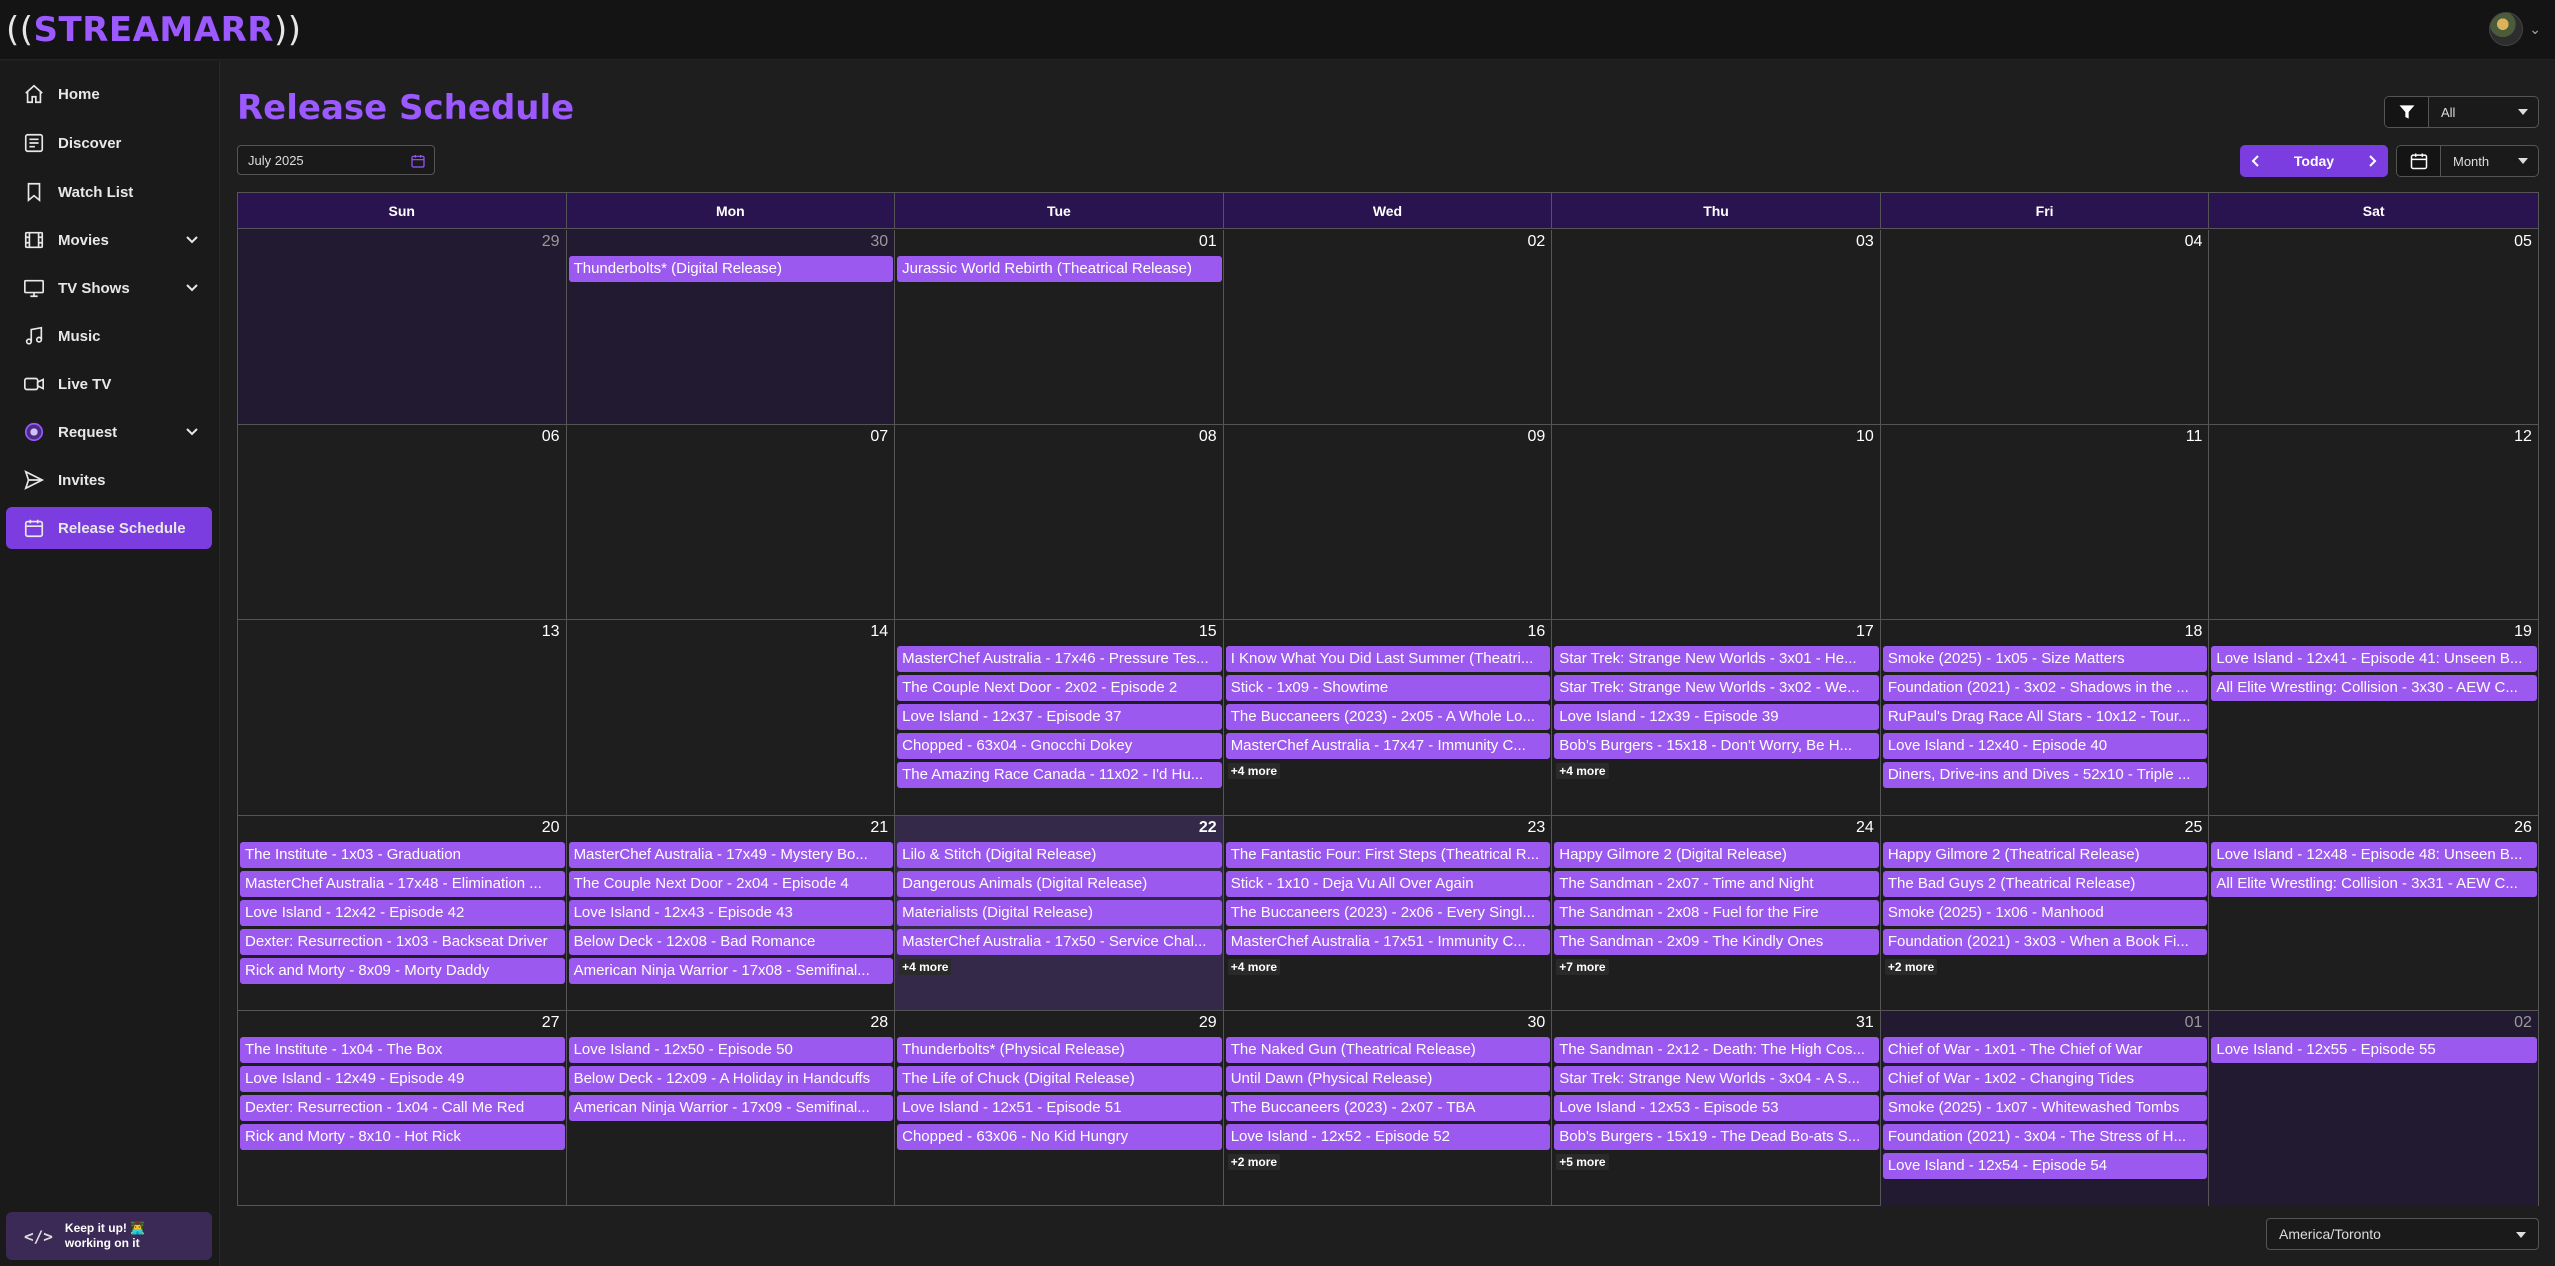  I want to click on sidebar-item-watch-list: Watch List, so click(109, 192).